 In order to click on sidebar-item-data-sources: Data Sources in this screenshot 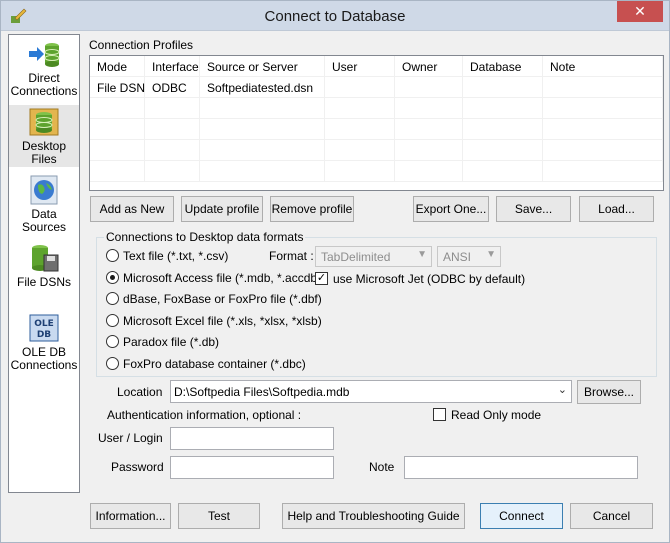, I will do `click(44, 204)`.